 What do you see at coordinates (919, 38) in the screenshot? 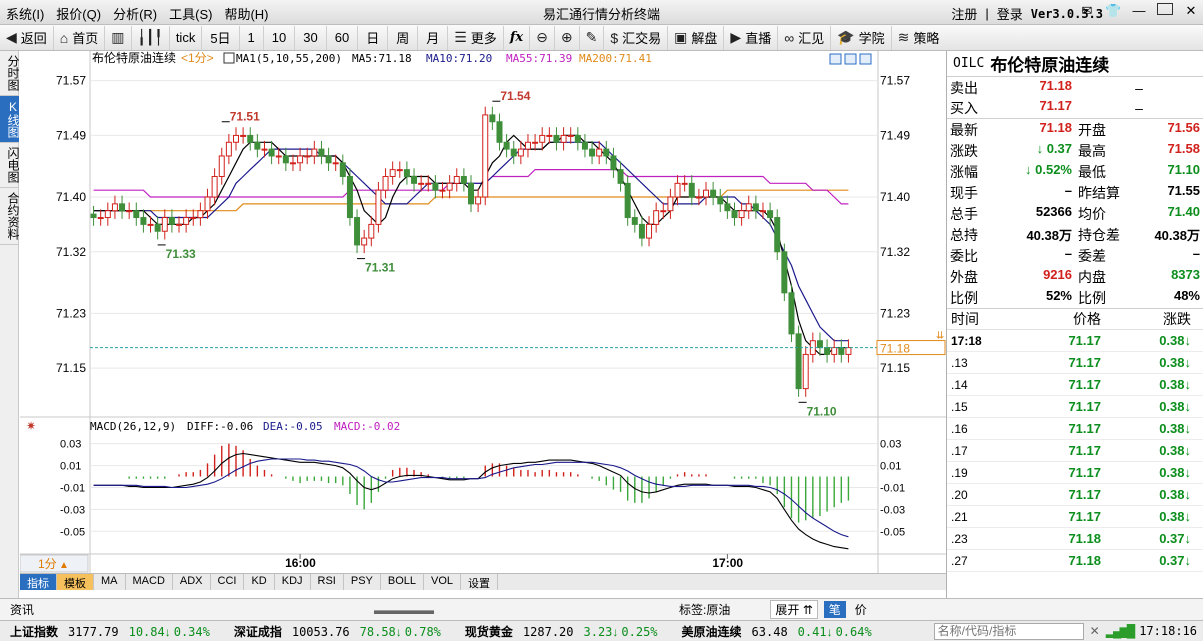
I see `strategy-button: ≋ 策略` at bounding box center [919, 38].